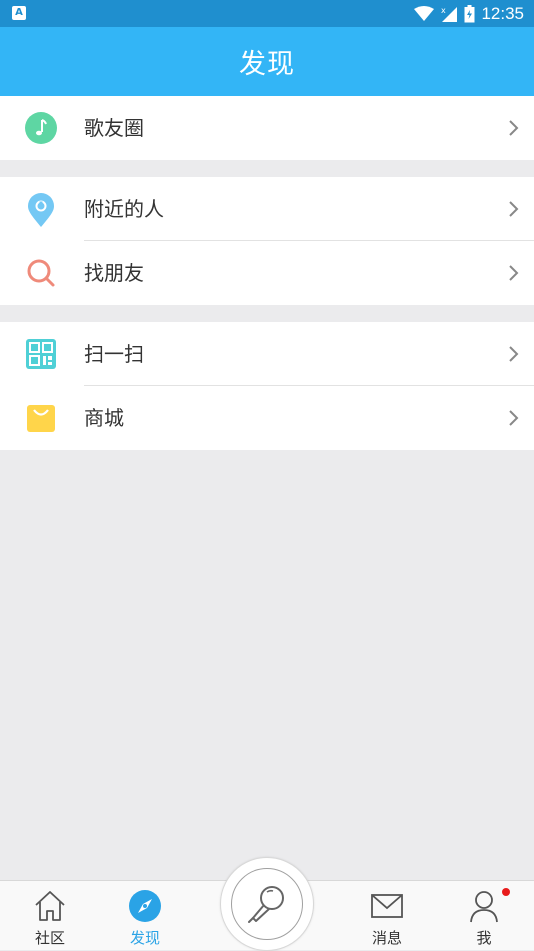 This screenshot has height=951, width=534. I want to click on menu-group-3: 扫一扫 商城, so click(267, 386).